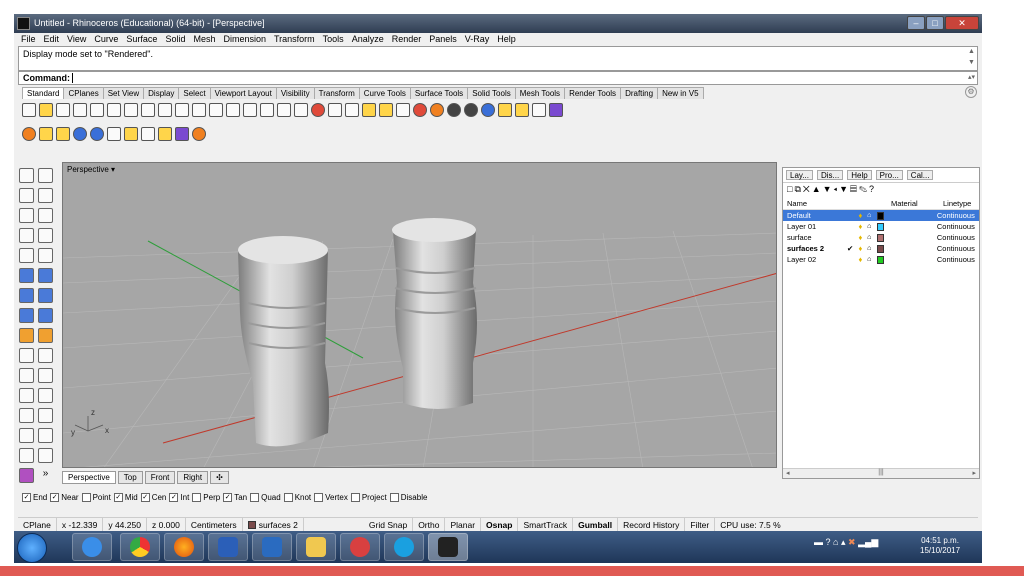 This screenshot has height=576, width=1024. Describe the element at coordinates (182, 110) in the screenshot. I see `pan-hand-icon` at that location.